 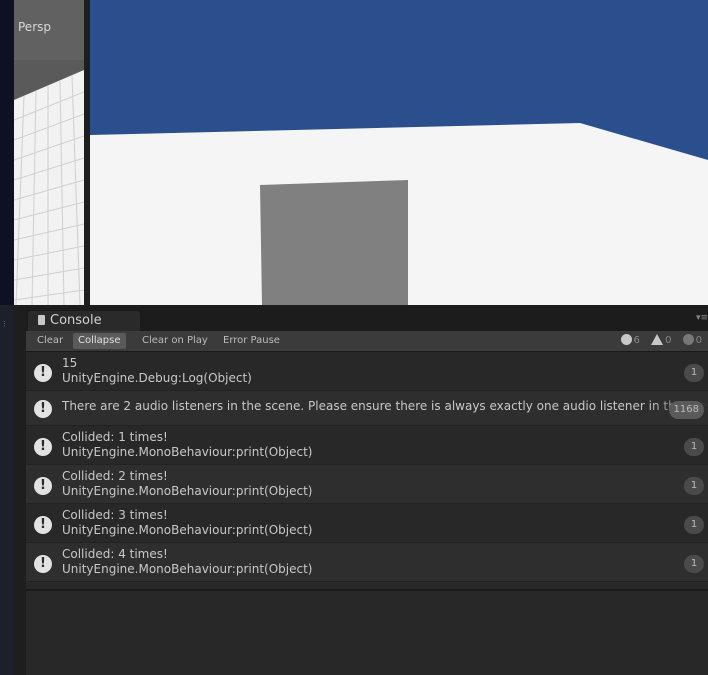 I want to click on clear-button: Clear, so click(x=50, y=341).